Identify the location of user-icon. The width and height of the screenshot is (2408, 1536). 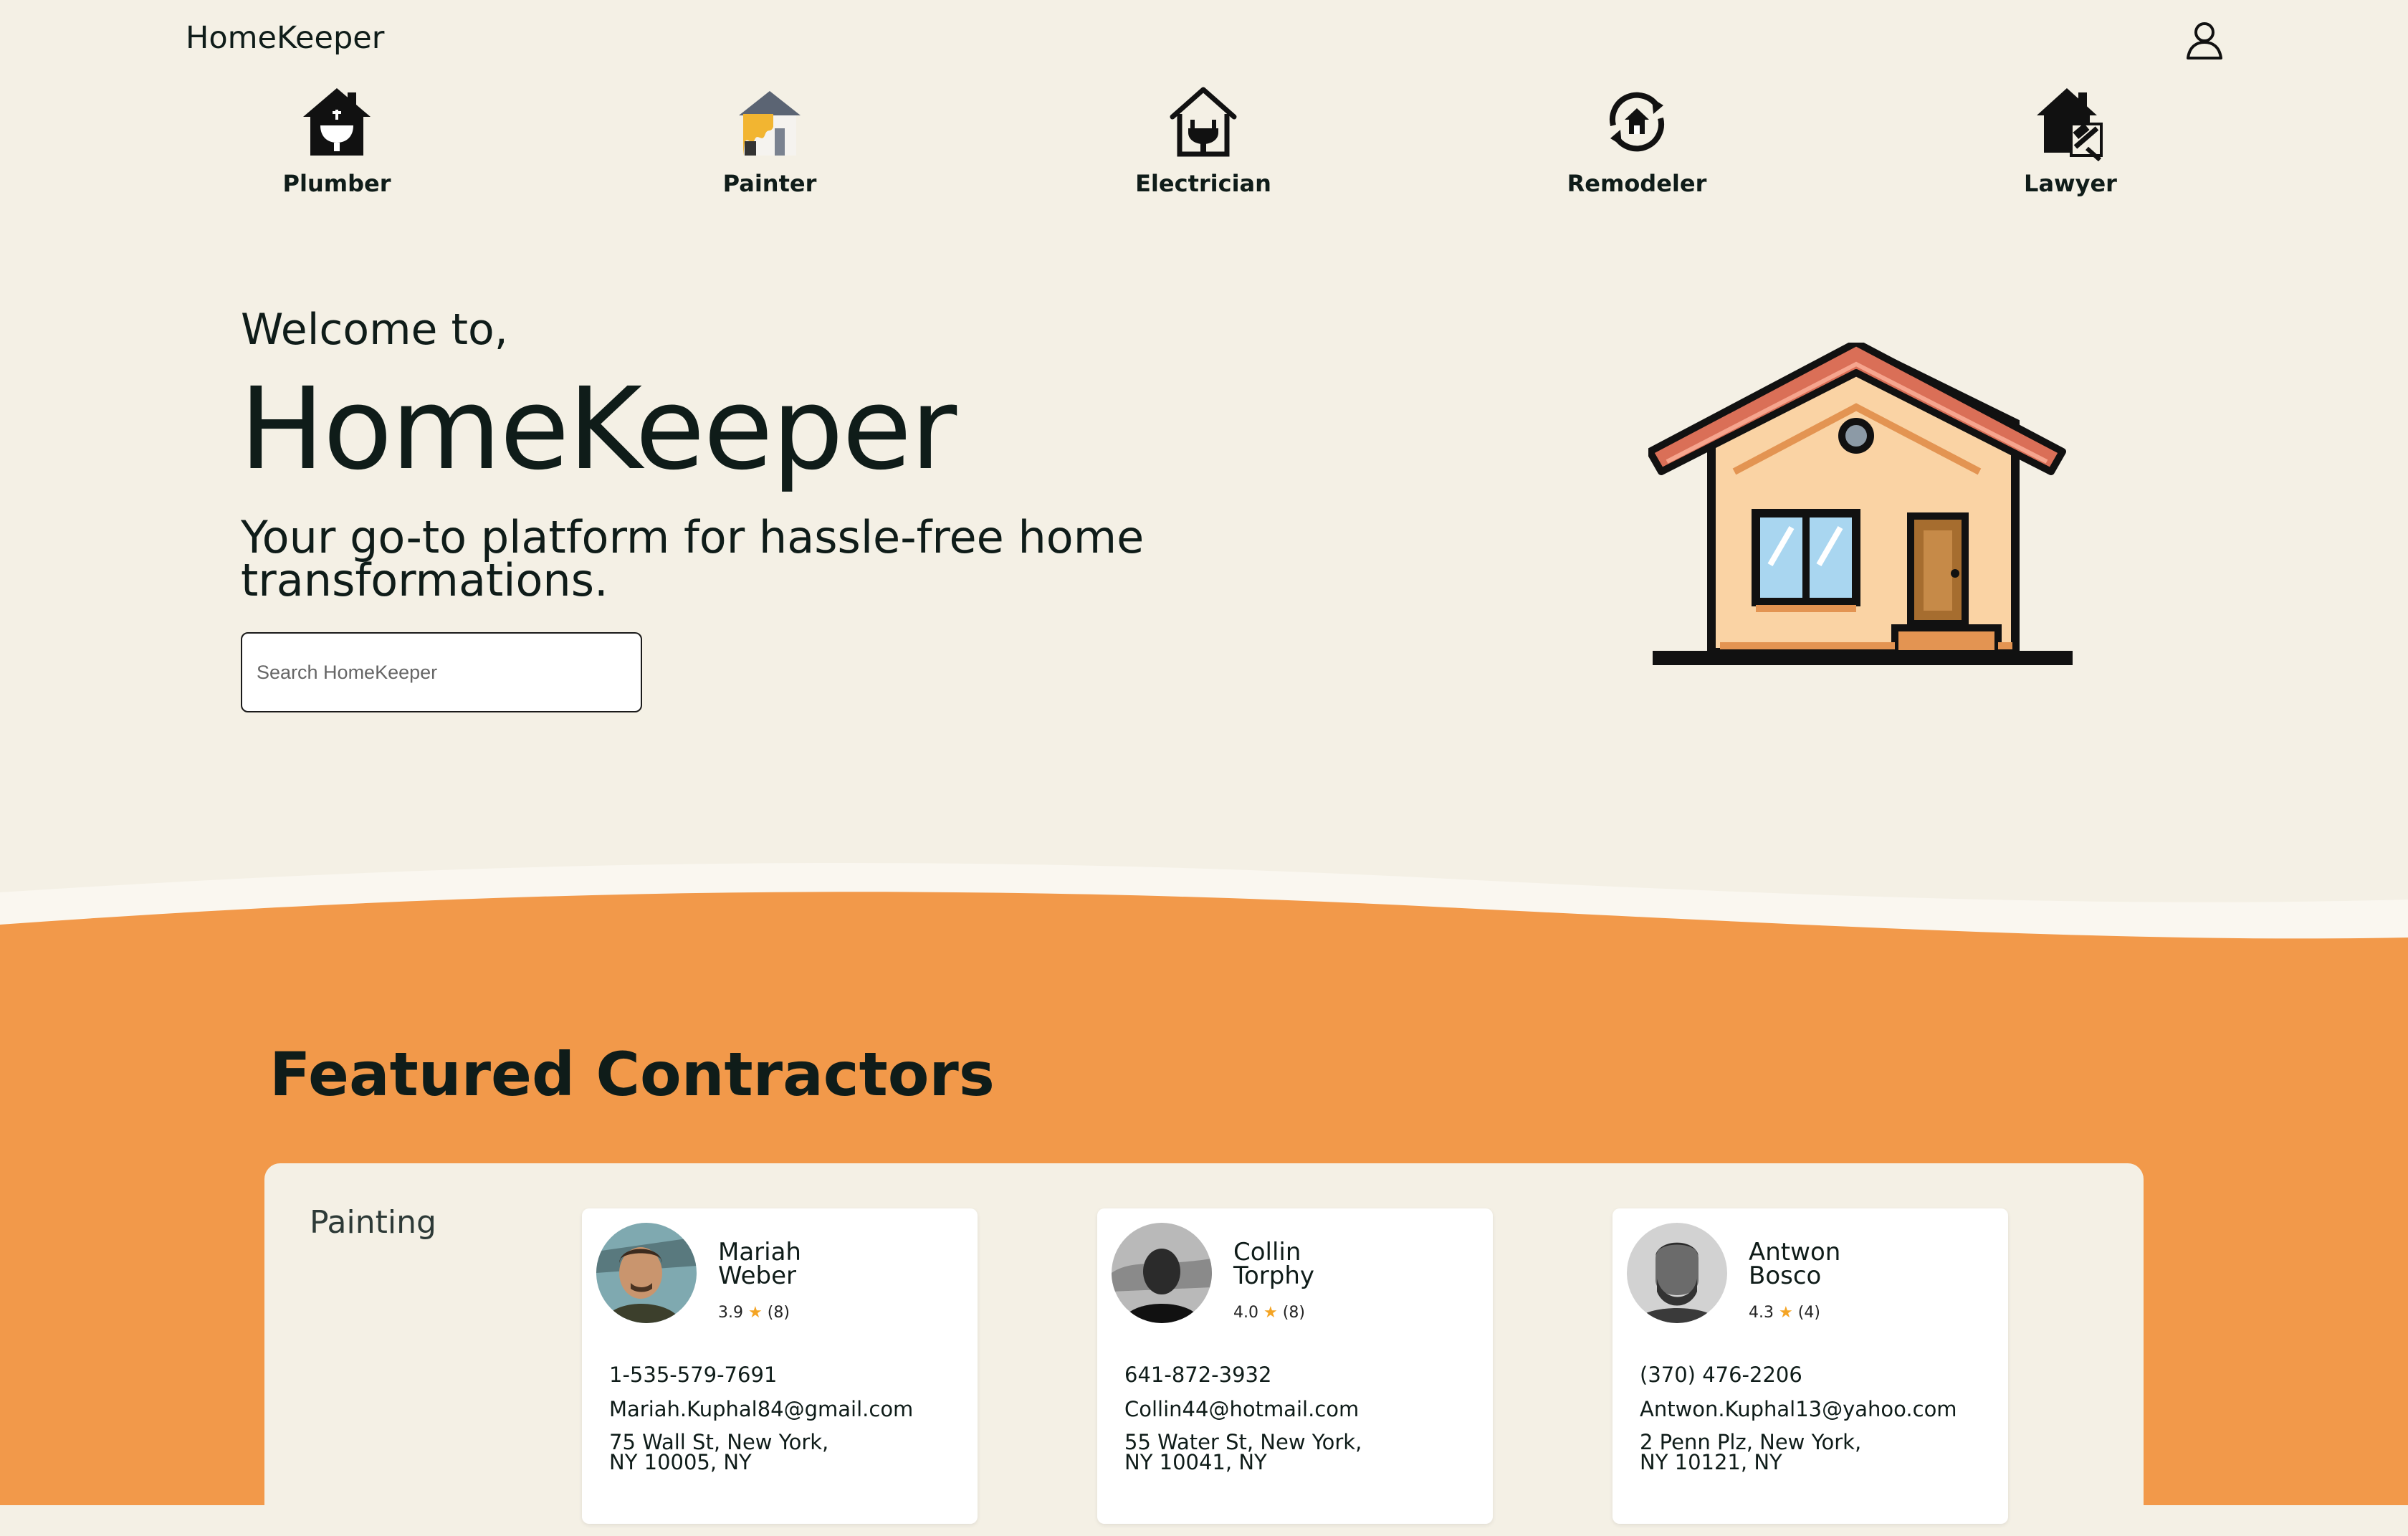
(2204, 40).